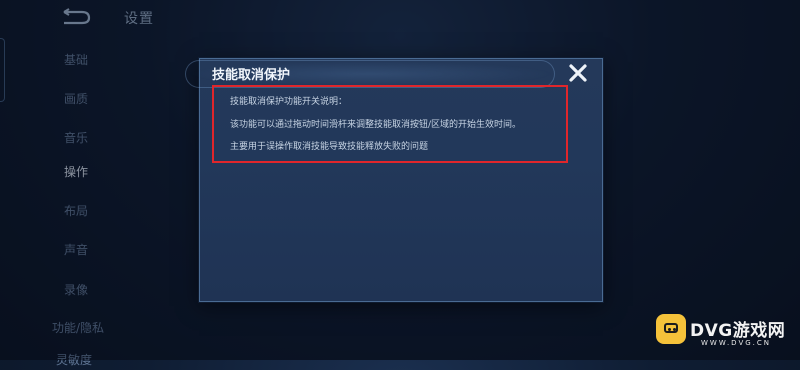 The width and height of the screenshot is (800, 370). I want to click on watermark-url: WWW.DVG.CN, so click(736, 343).